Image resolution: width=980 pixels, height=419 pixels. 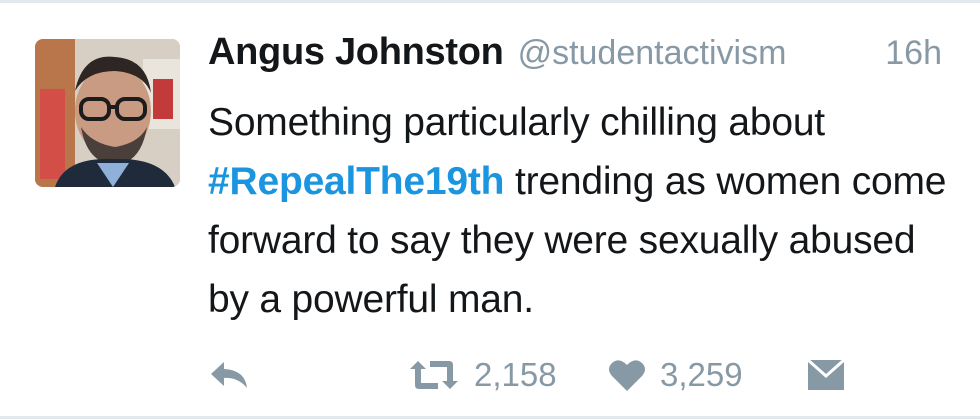 I want to click on reply-button, so click(x=229, y=375).